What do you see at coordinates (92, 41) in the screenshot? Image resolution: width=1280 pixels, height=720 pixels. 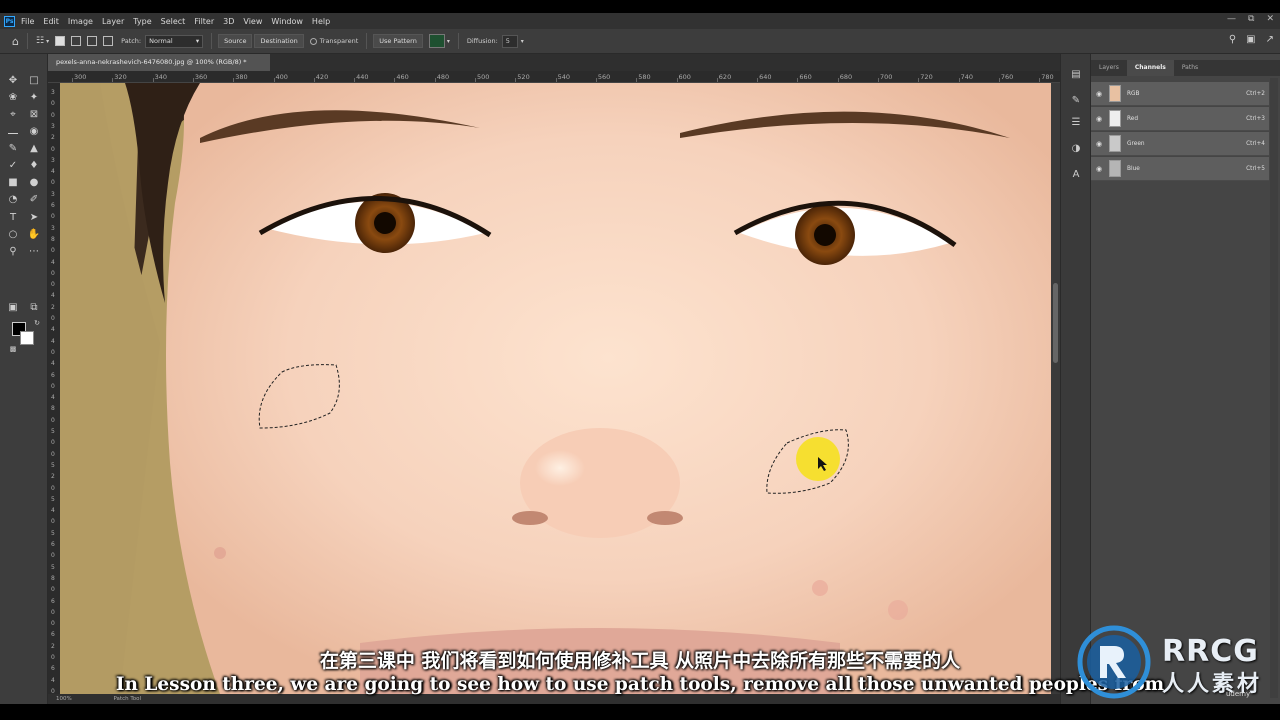 I see `subtract-from-selection-icon` at bounding box center [92, 41].